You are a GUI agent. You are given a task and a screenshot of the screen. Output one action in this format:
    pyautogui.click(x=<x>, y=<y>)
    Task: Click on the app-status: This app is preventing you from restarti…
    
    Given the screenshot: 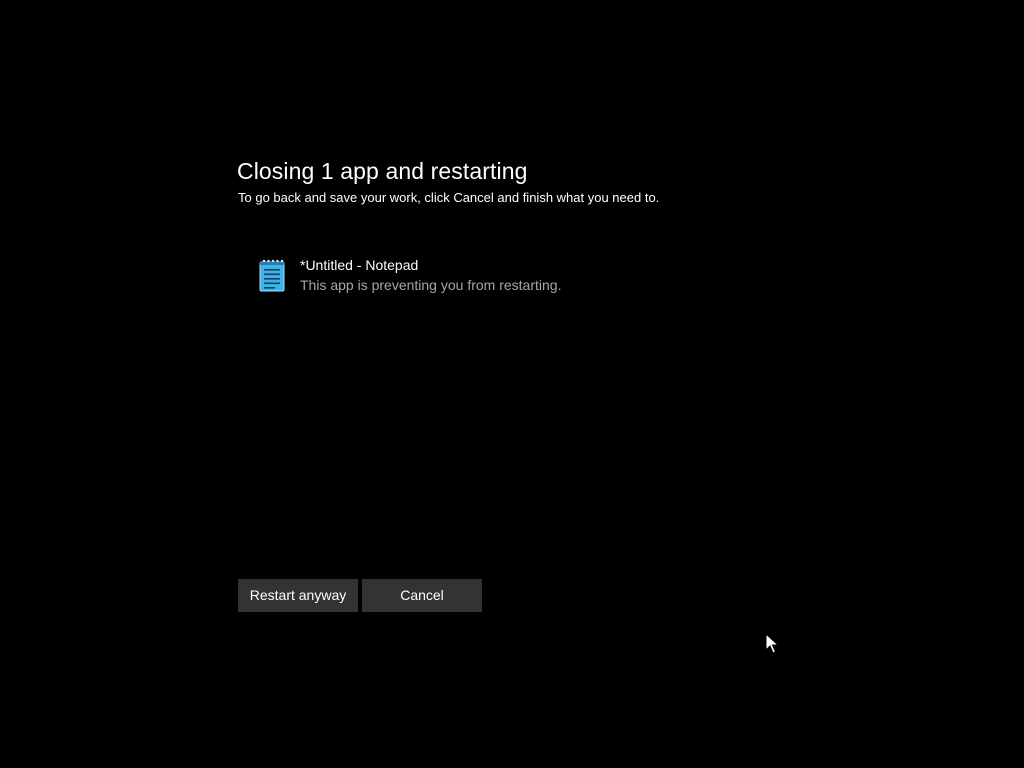 What is the action you would take?
    pyautogui.click(x=431, y=285)
    